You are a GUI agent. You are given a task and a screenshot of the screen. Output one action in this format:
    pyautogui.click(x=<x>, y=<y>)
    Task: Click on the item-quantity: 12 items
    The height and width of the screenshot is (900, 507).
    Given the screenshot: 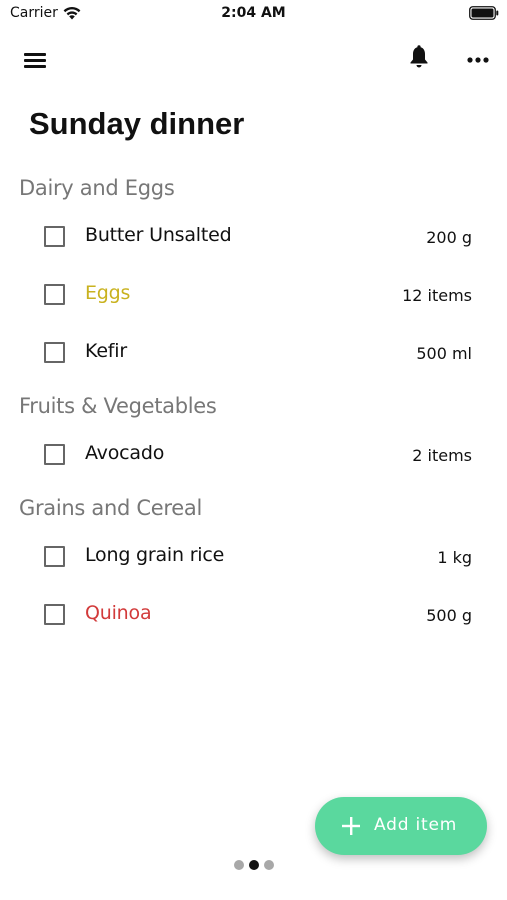 What is the action you would take?
    pyautogui.click(x=437, y=295)
    